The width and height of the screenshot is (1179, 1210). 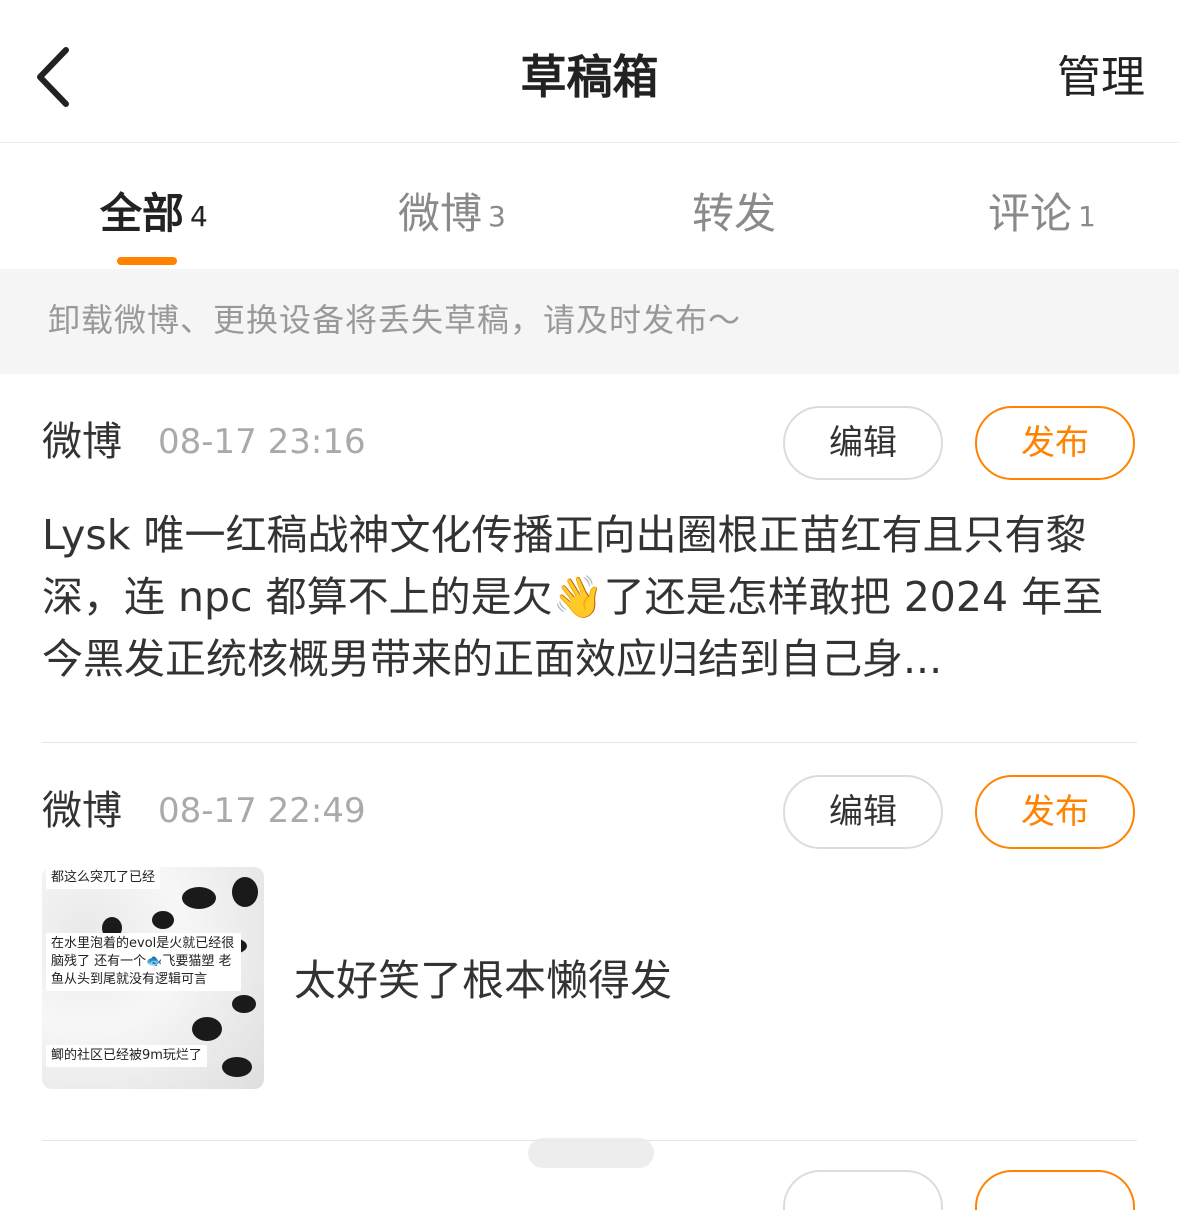 I want to click on tab-comment: 评论 1, so click(x=1042, y=214).